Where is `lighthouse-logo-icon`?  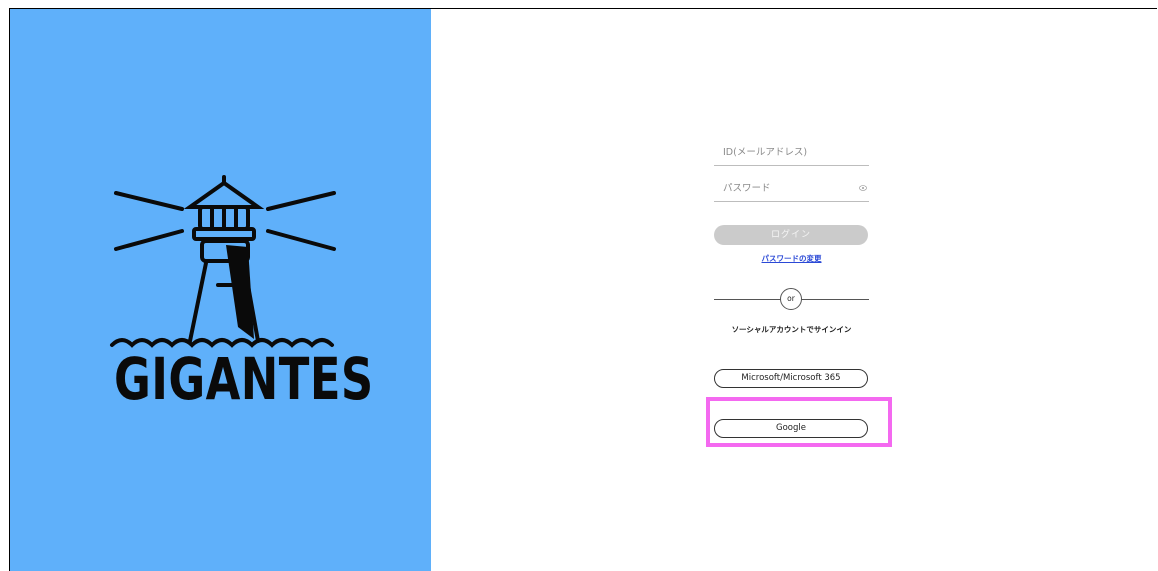
lighthouse-logo-icon is located at coordinates (223, 261).